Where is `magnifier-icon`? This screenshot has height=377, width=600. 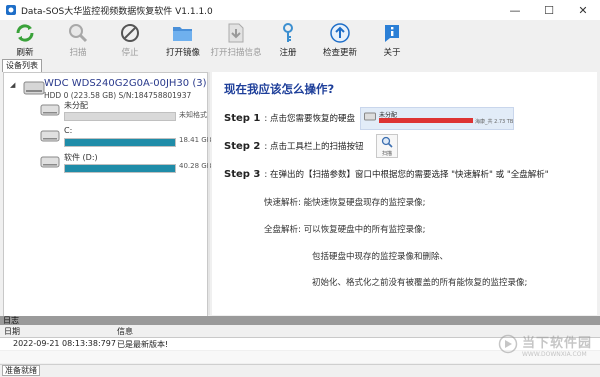
magnifier-icon is located at coordinates (78, 32).